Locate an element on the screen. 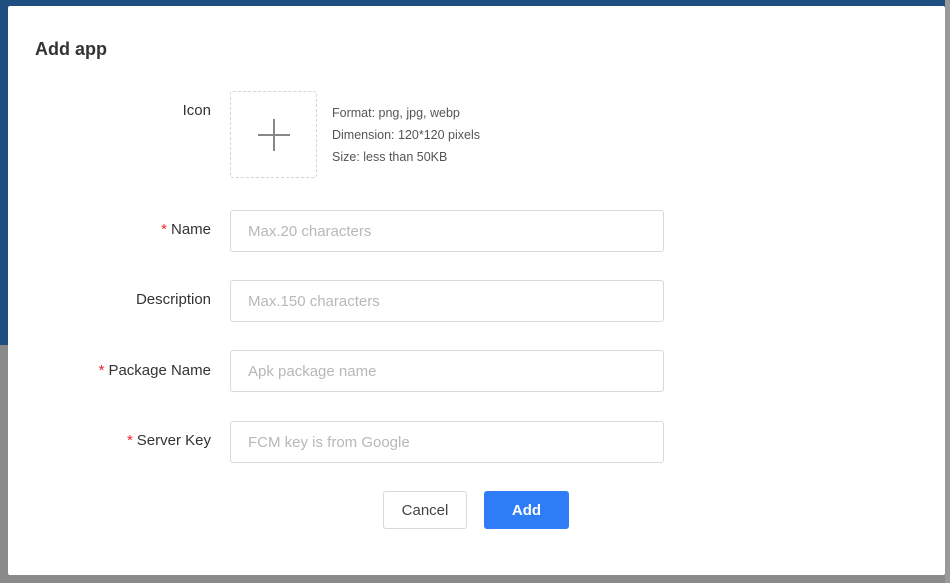 The width and height of the screenshot is (950, 583). description-label-text: Description is located at coordinates (173, 299).